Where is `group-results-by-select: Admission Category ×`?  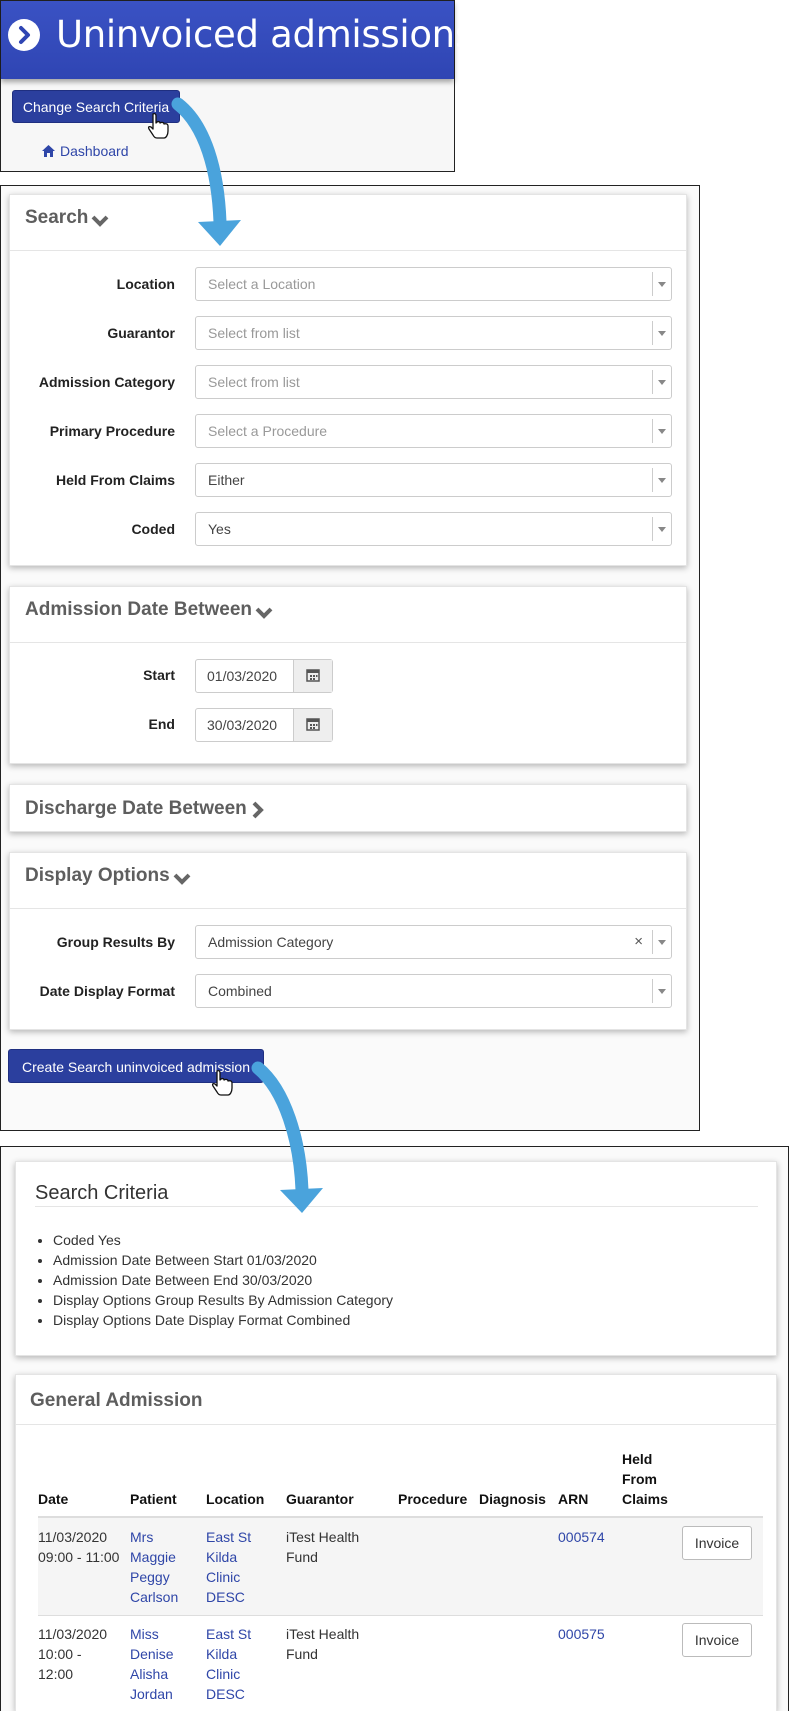 group-results-by-select: Admission Category × is located at coordinates (433, 942).